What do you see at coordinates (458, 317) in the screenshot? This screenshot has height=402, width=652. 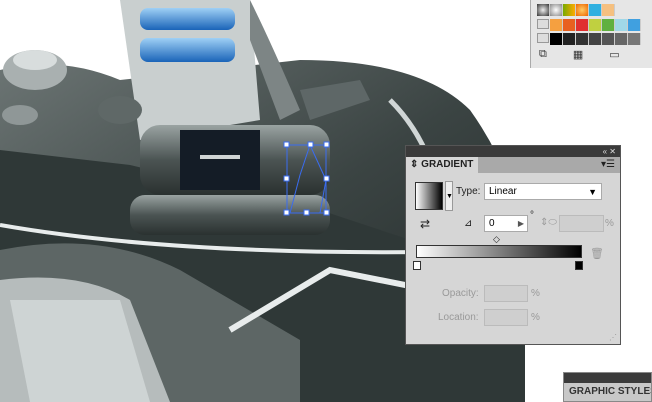 I see `location-label: Location:` at bounding box center [458, 317].